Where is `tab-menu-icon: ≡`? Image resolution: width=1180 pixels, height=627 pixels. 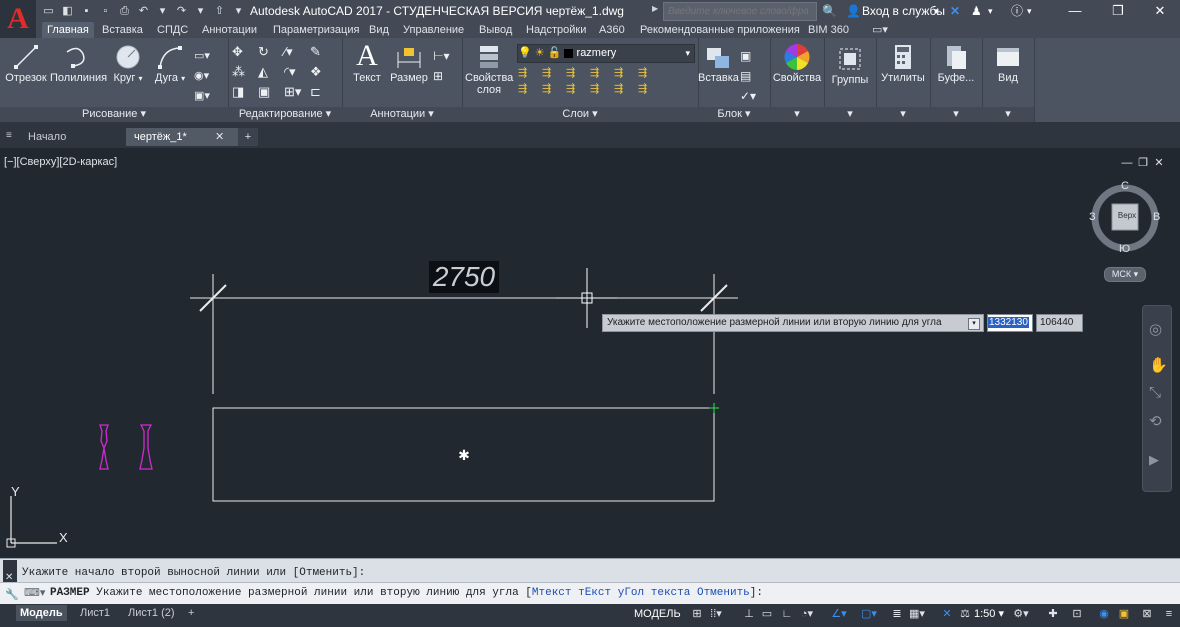 tab-menu-icon: ≡ is located at coordinates (9, 135).